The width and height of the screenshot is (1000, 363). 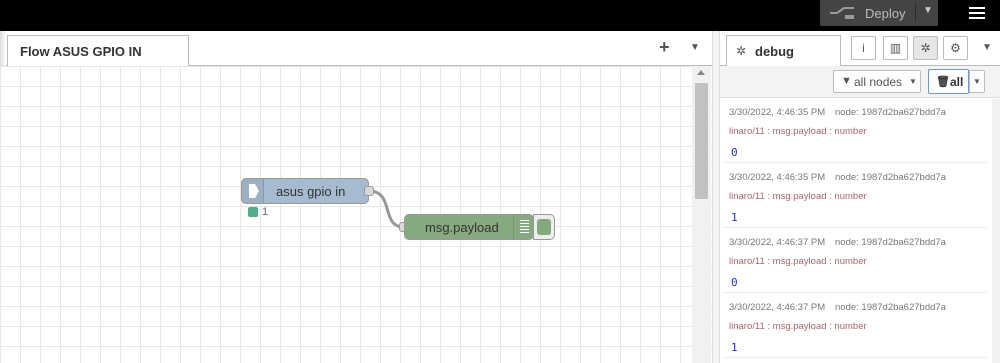 I want to click on gpio-input-node: asus gpio in, so click(x=305, y=191).